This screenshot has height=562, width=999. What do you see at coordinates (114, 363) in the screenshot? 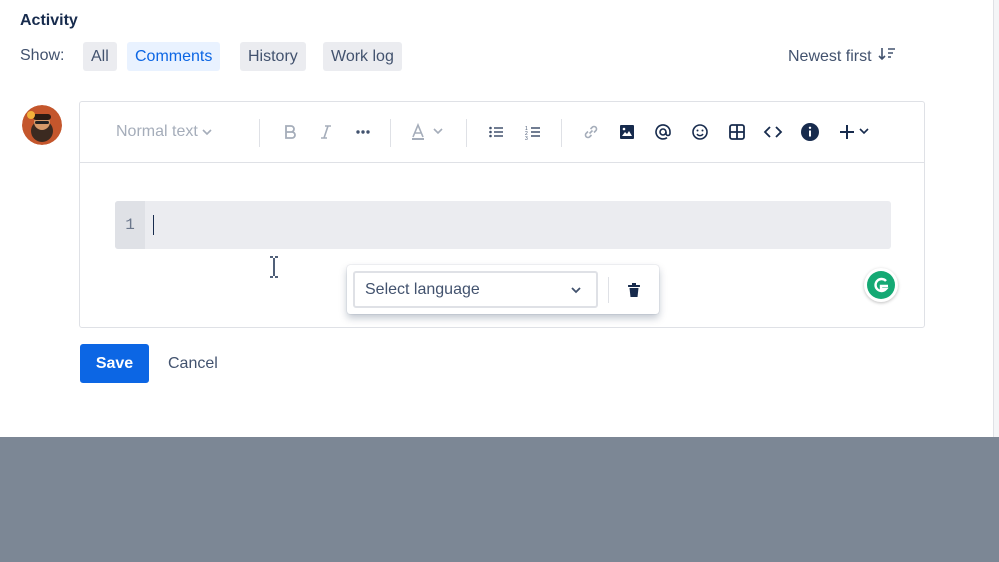
I see `save-button: Save` at bounding box center [114, 363].